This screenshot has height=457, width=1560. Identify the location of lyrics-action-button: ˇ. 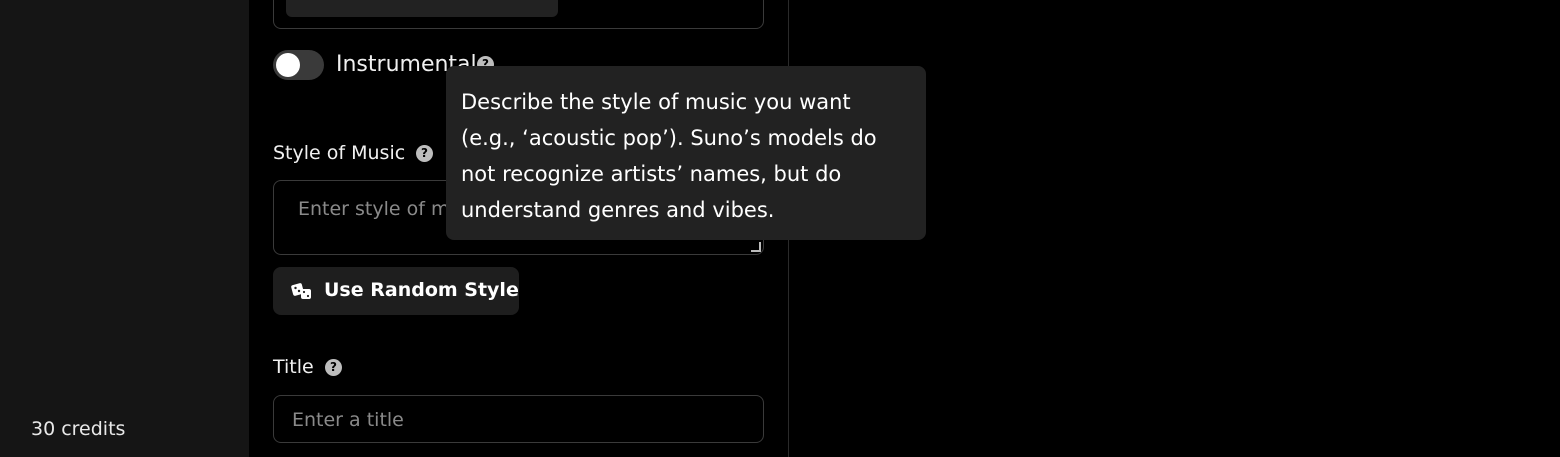
(422, 8).